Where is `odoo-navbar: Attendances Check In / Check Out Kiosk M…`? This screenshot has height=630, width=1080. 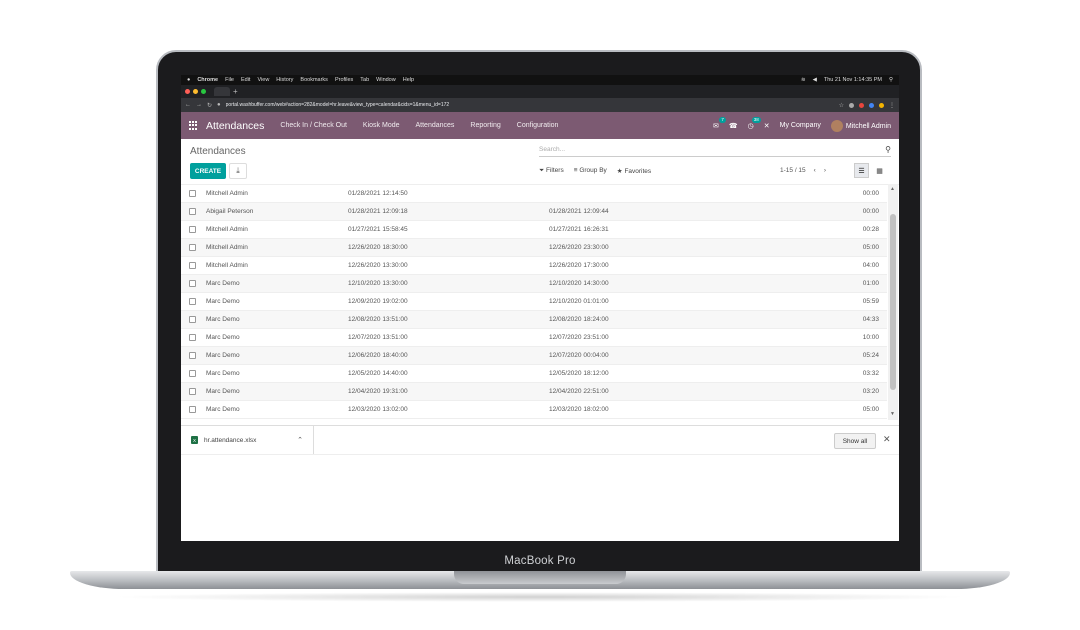 odoo-navbar: Attendances Check In / Check Out Kiosk M… is located at coordinates (540, 125).